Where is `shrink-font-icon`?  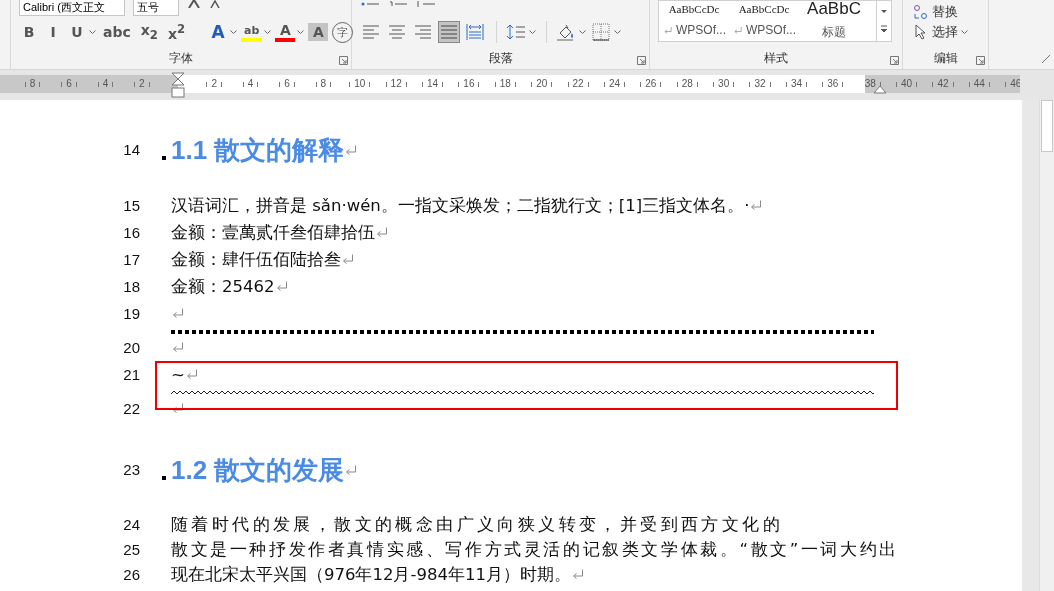
shrink-font-icon is located at coordinates (215, 4).